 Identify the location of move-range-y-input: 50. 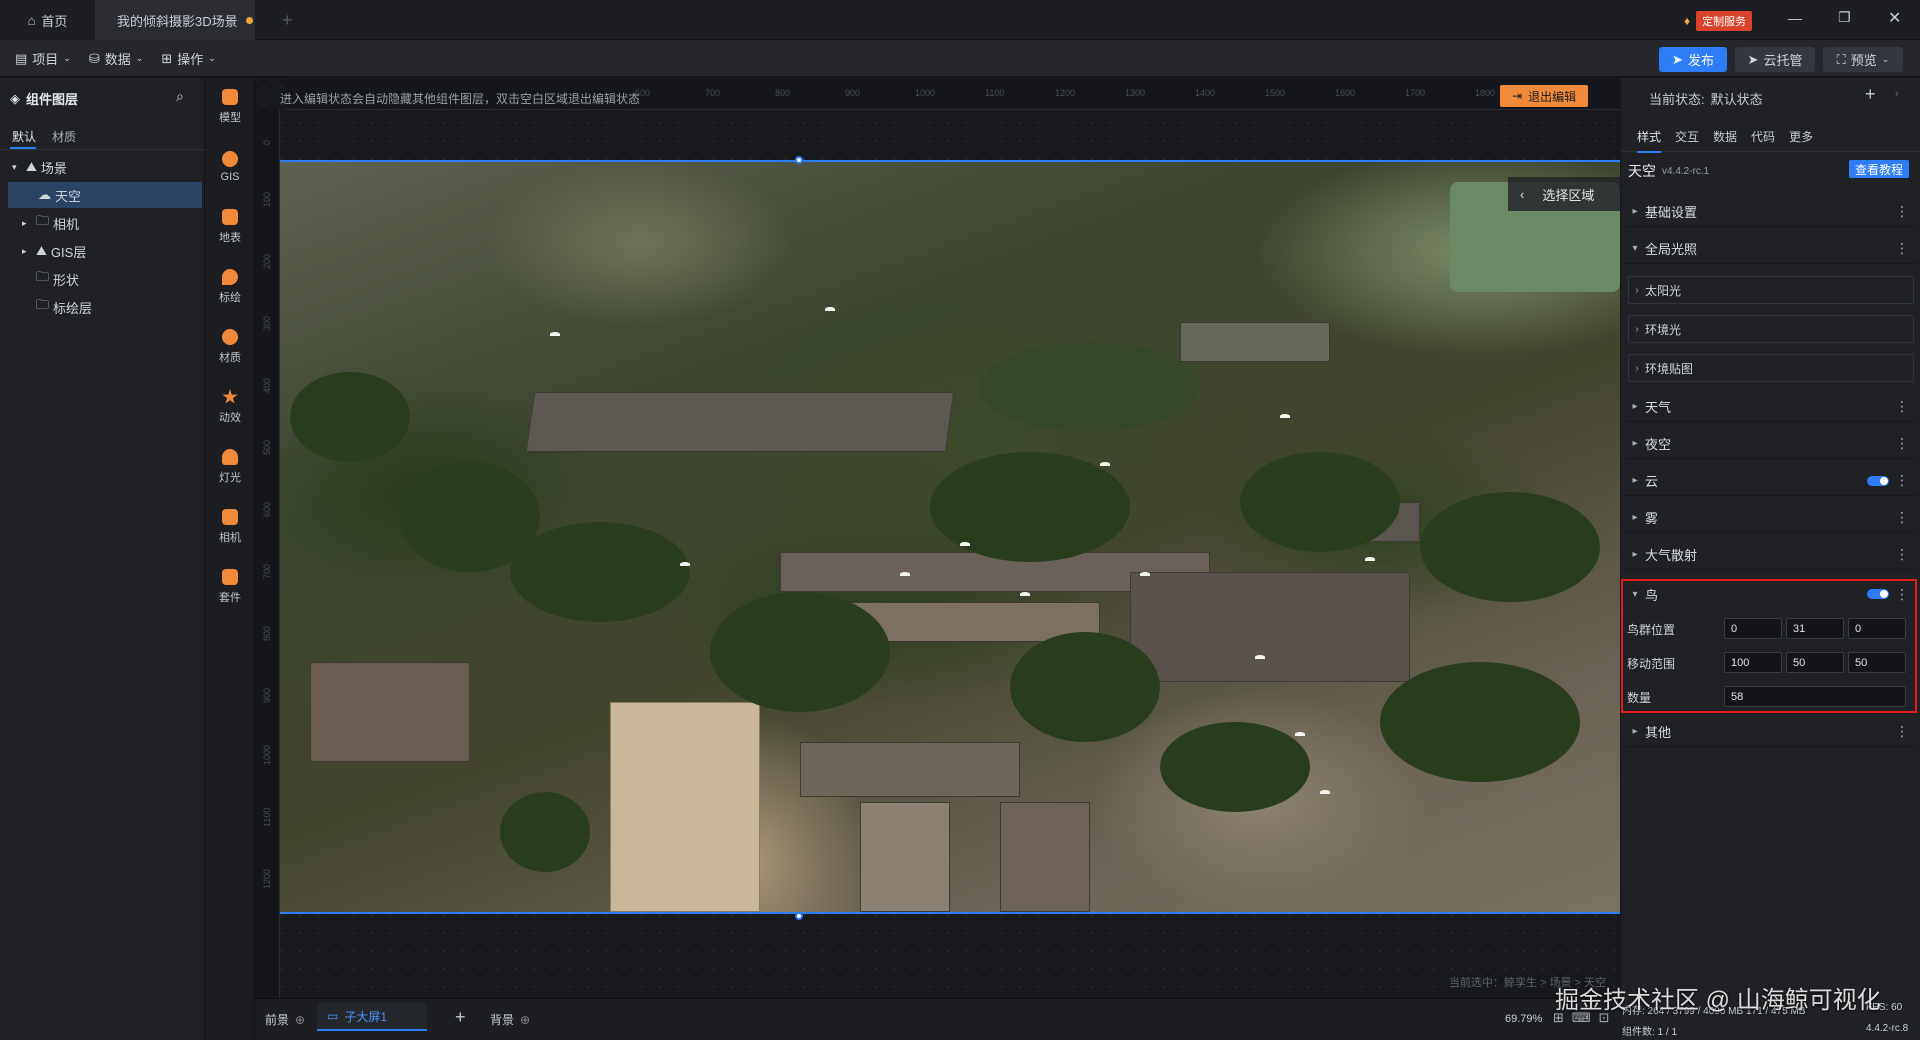
(1815, 662).